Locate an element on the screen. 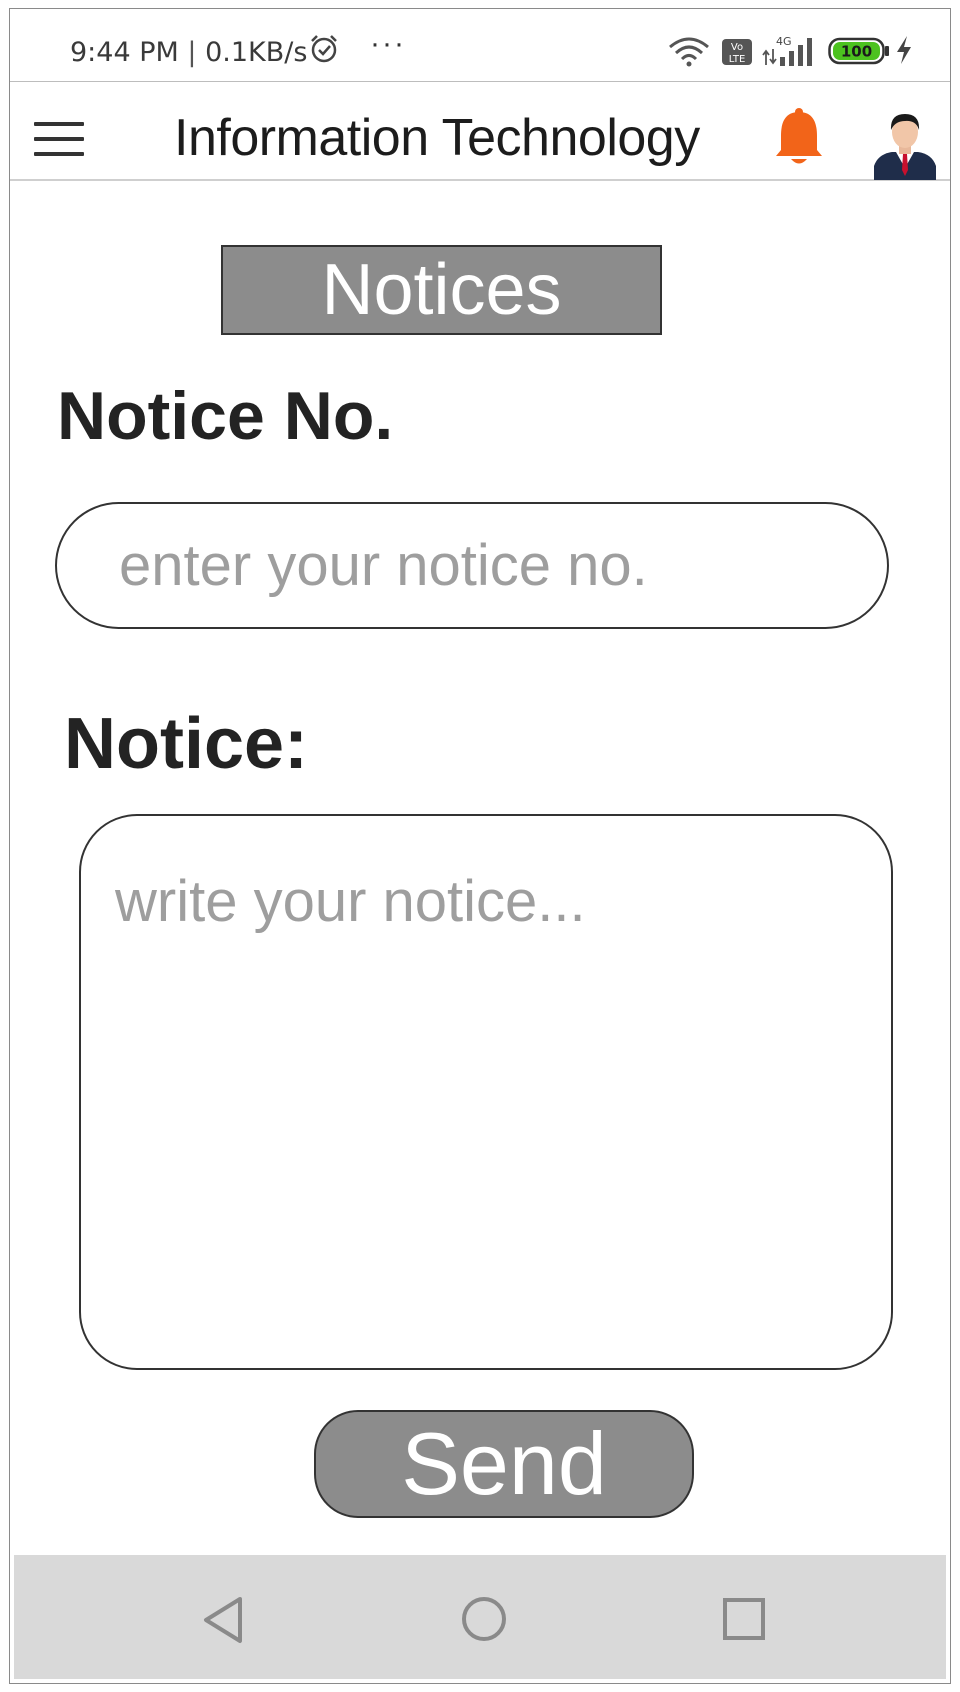  clock-text: 9:44 PM is located at coordinates (124, 52).